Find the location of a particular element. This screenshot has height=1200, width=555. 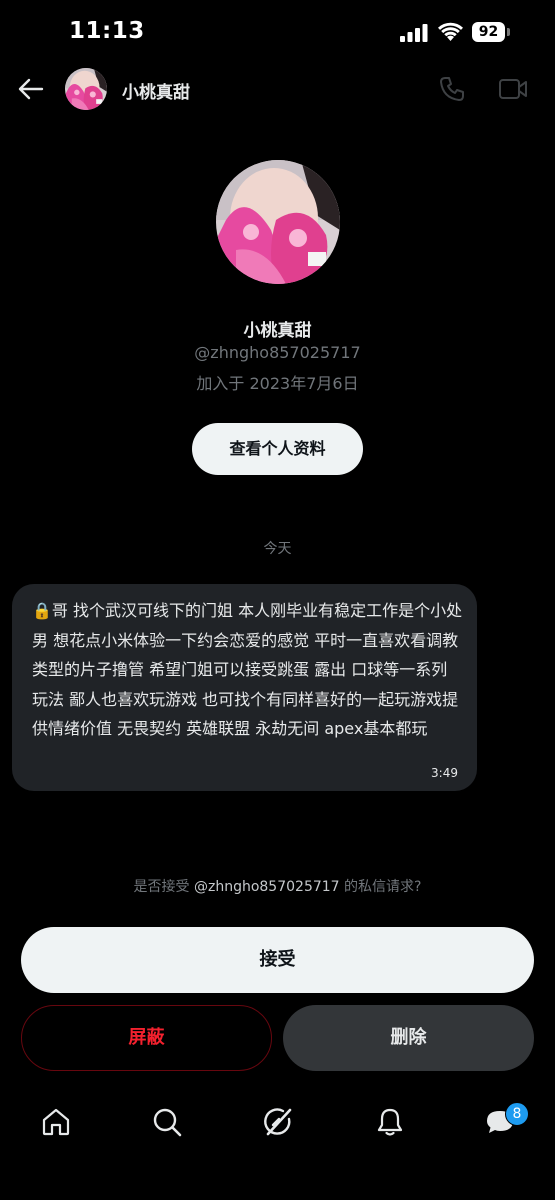

back-arrow-icon is located at coordinates (31, 89).